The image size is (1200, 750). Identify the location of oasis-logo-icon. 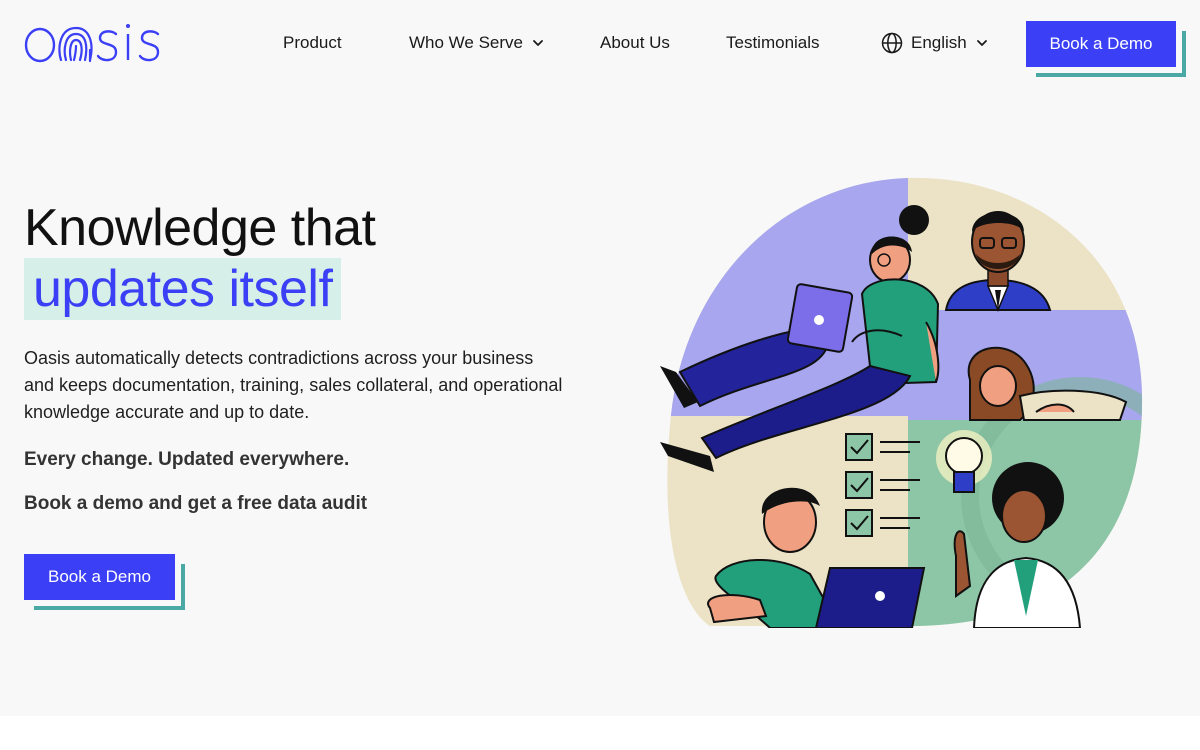
(92, 43).